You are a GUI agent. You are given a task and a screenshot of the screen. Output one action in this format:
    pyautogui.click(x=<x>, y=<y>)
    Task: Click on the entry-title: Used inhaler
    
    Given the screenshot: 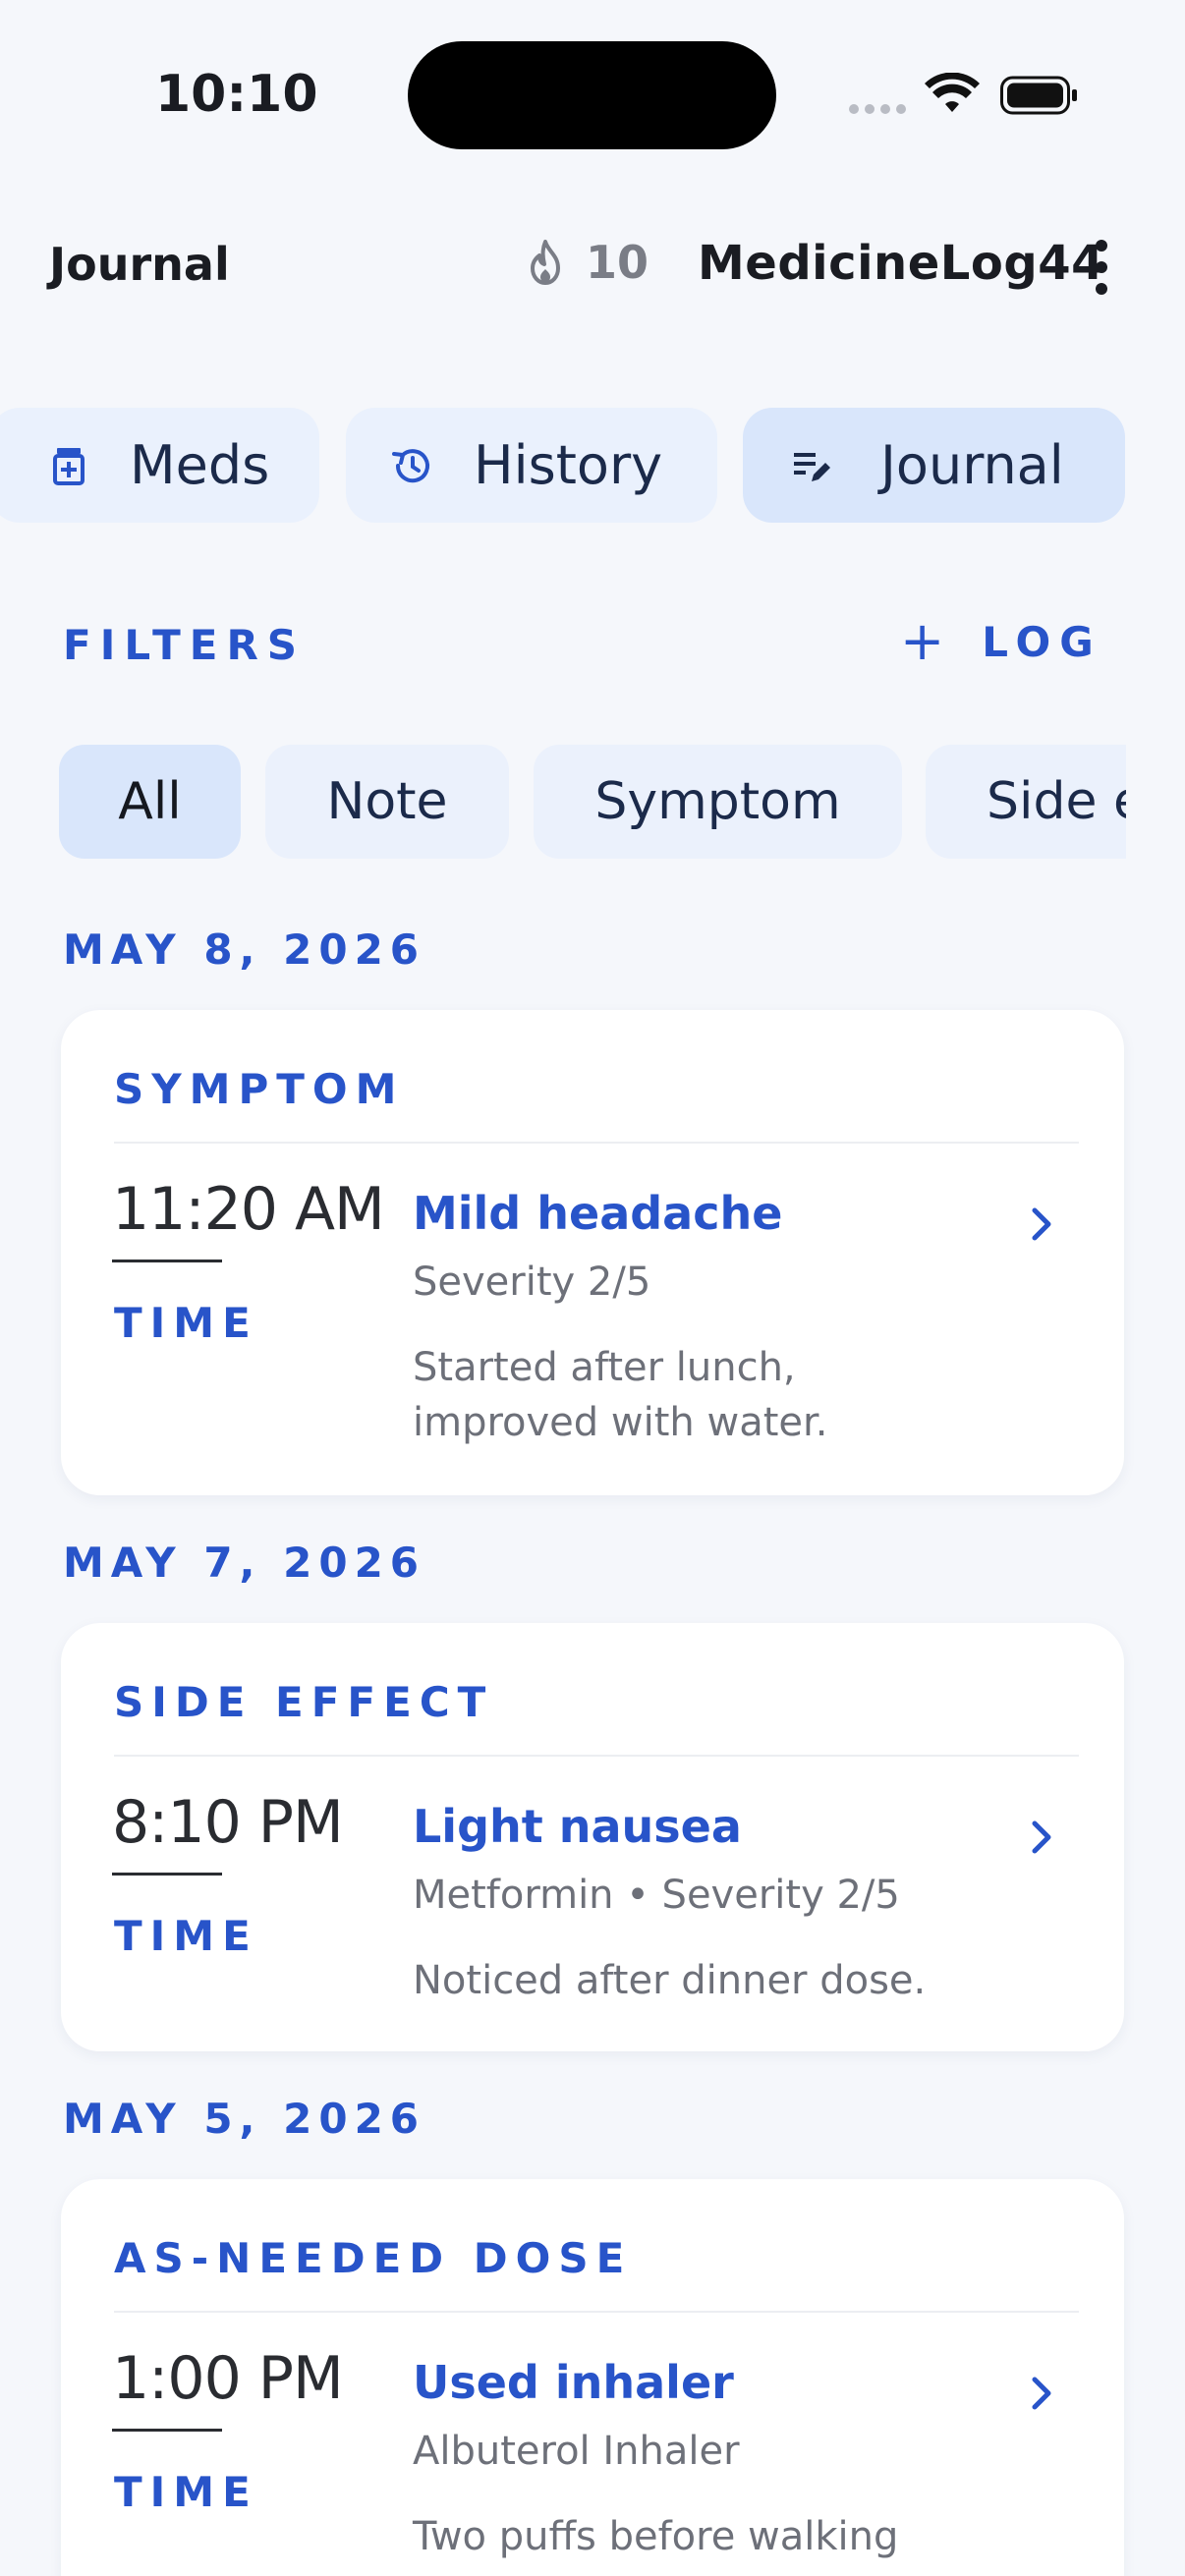 What is the action you would take?
    pyautogui.click(x=573, y=2382)
    